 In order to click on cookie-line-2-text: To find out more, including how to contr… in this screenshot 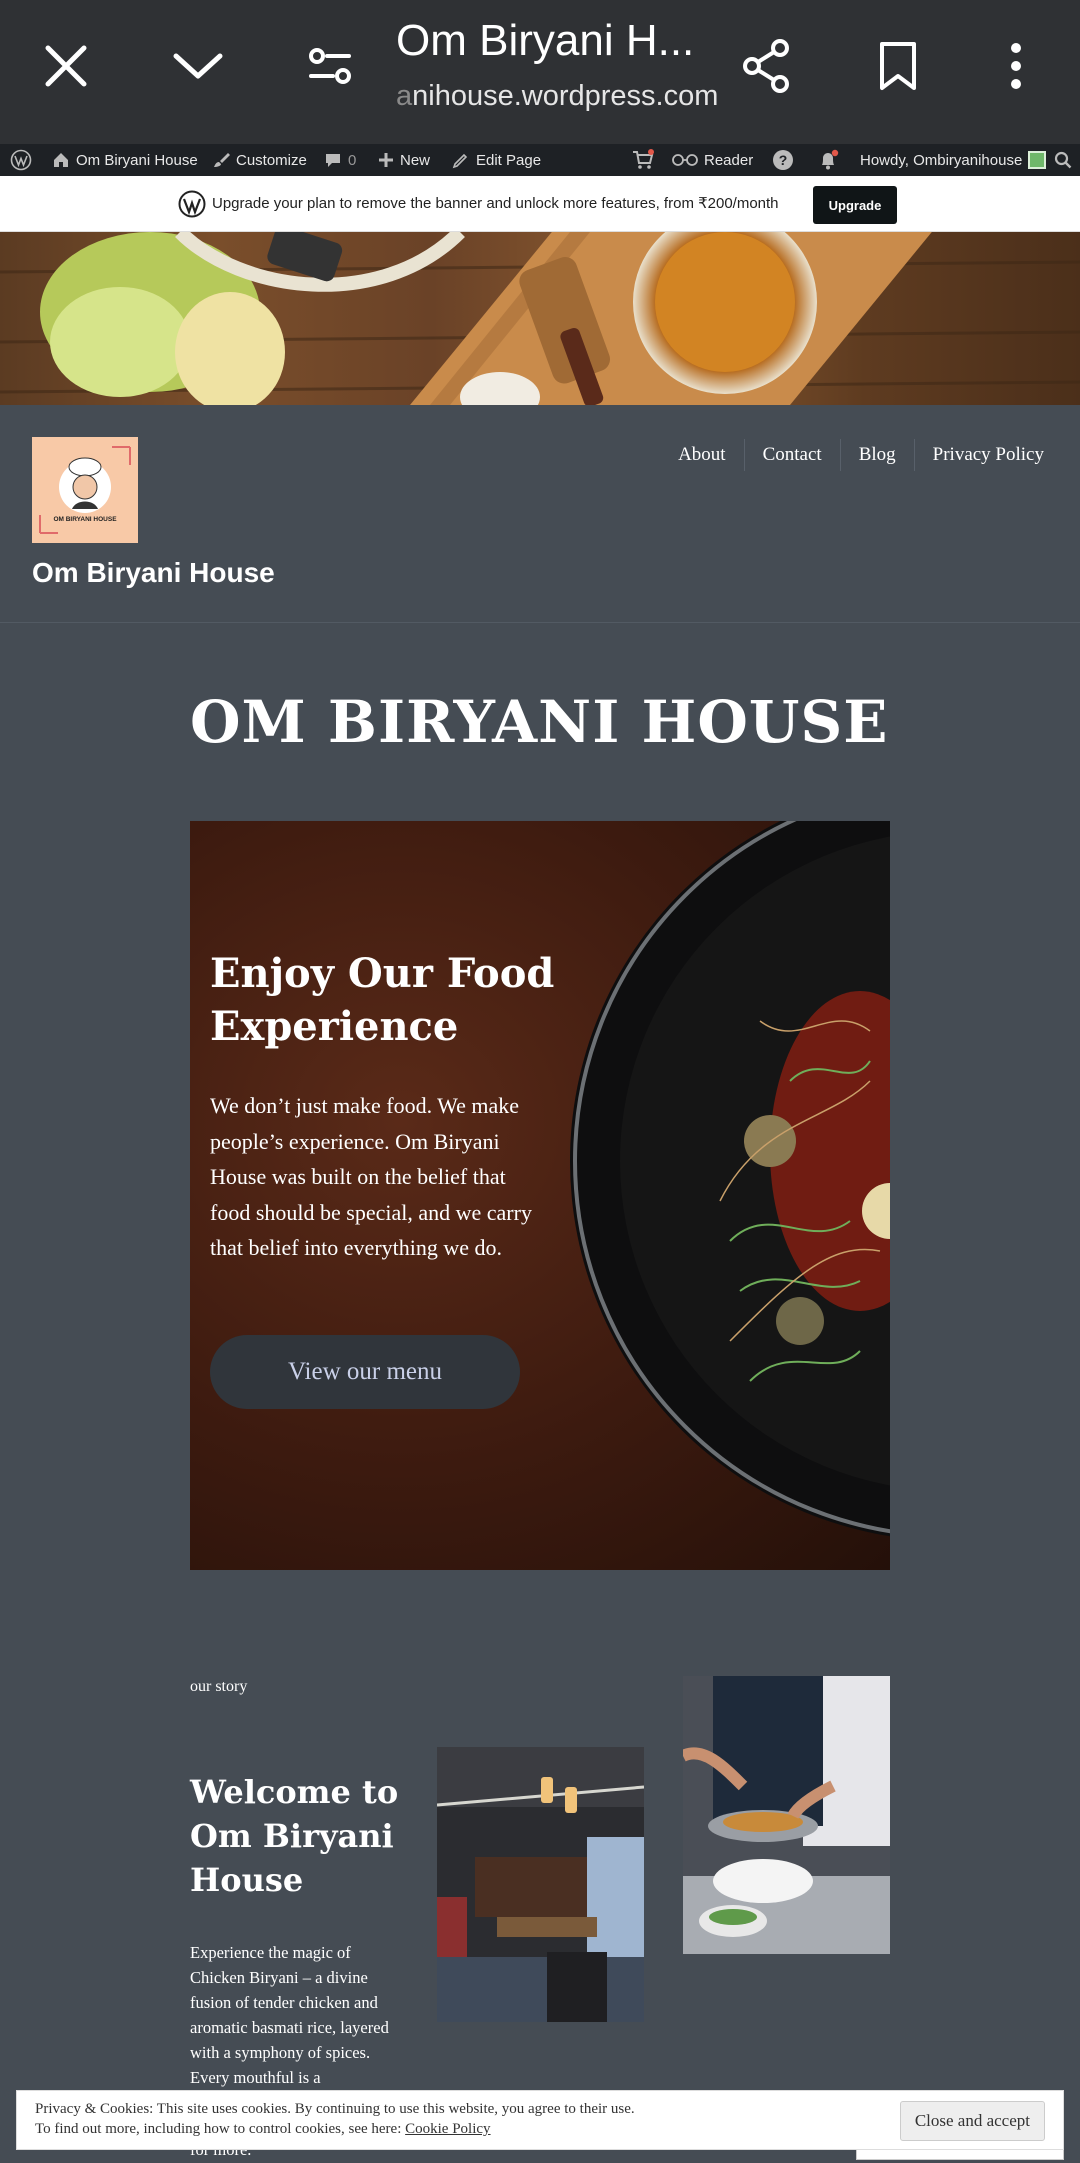, I will do `click(218, 2129)`.